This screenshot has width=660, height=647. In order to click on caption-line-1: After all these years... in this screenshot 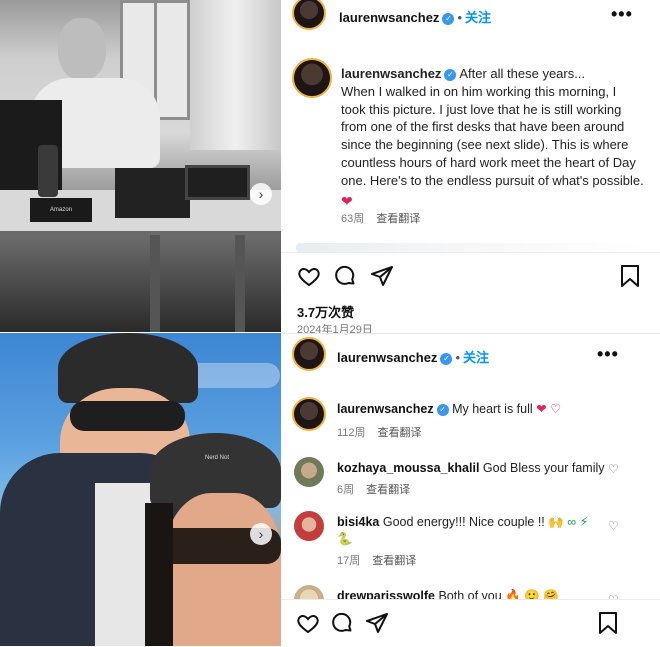, I will do `click(522, 73)`.